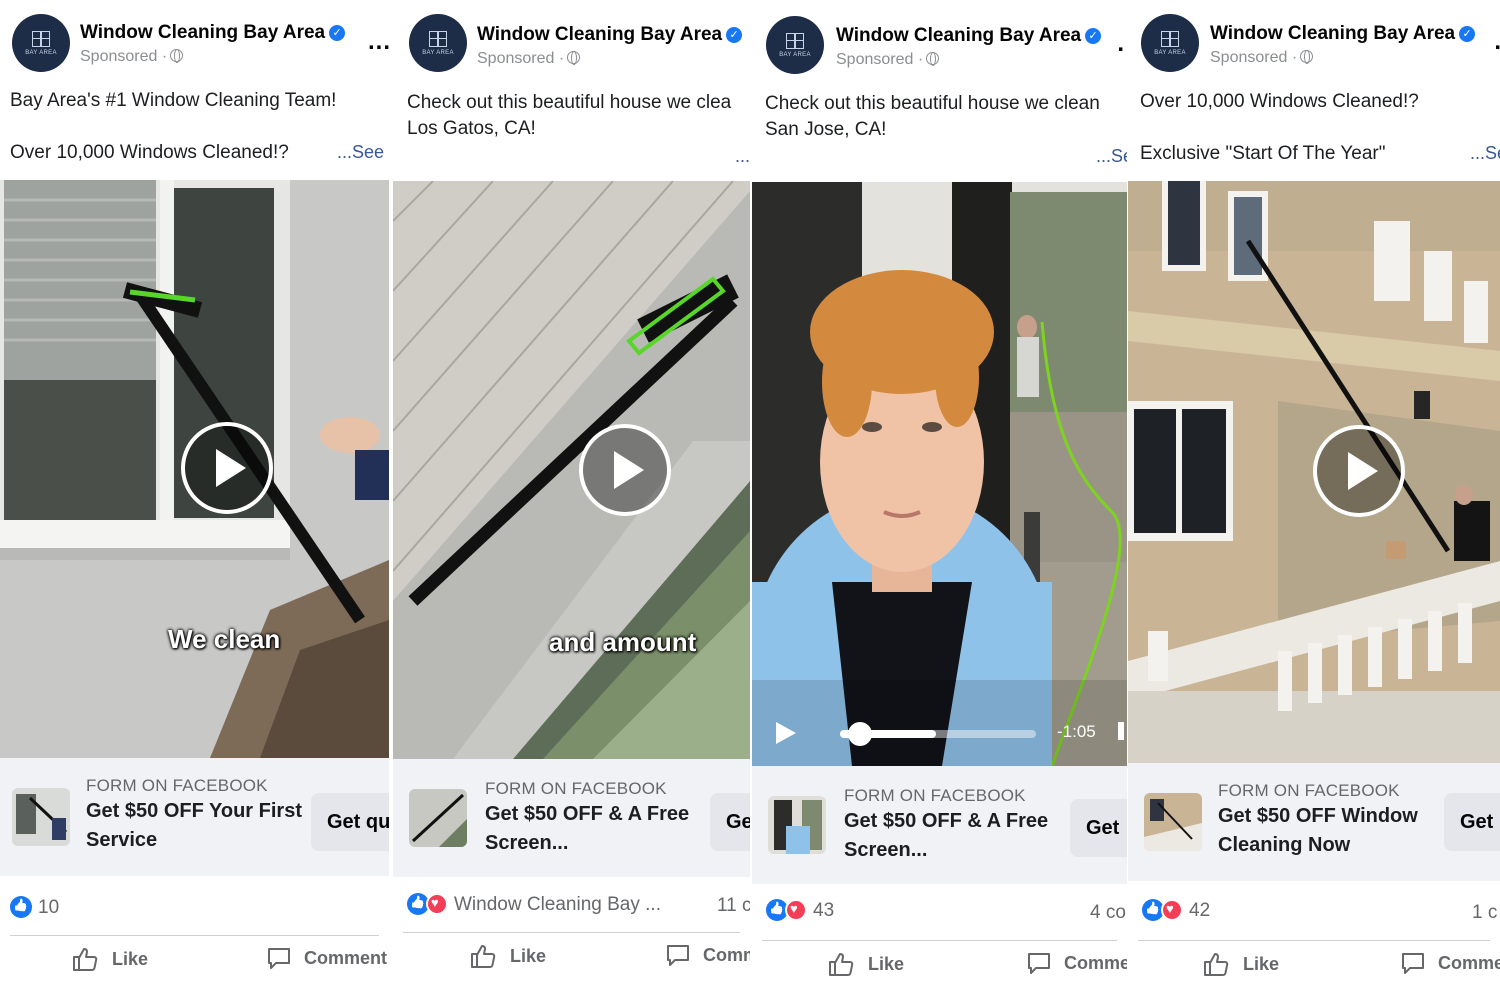  What do you see at coordinates (1321, 914) in the screenshot?
I see `reactions-summary: 42` at bounding box center [1321, 914].